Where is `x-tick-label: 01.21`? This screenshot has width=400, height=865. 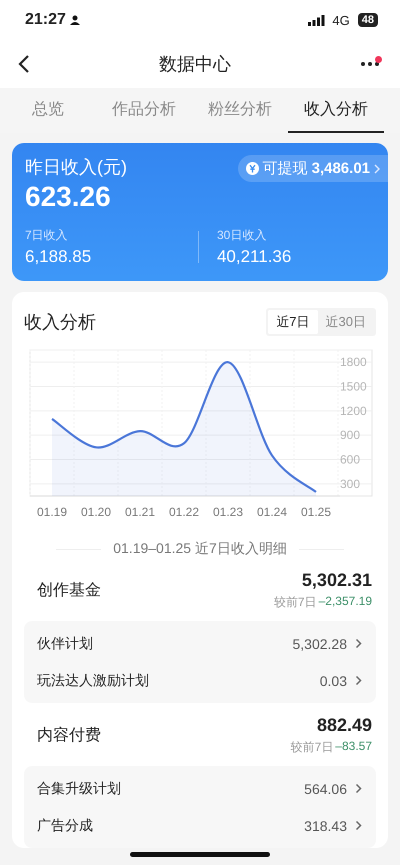 x-tick-label: 01.21 is located at coordinates (140, 512).